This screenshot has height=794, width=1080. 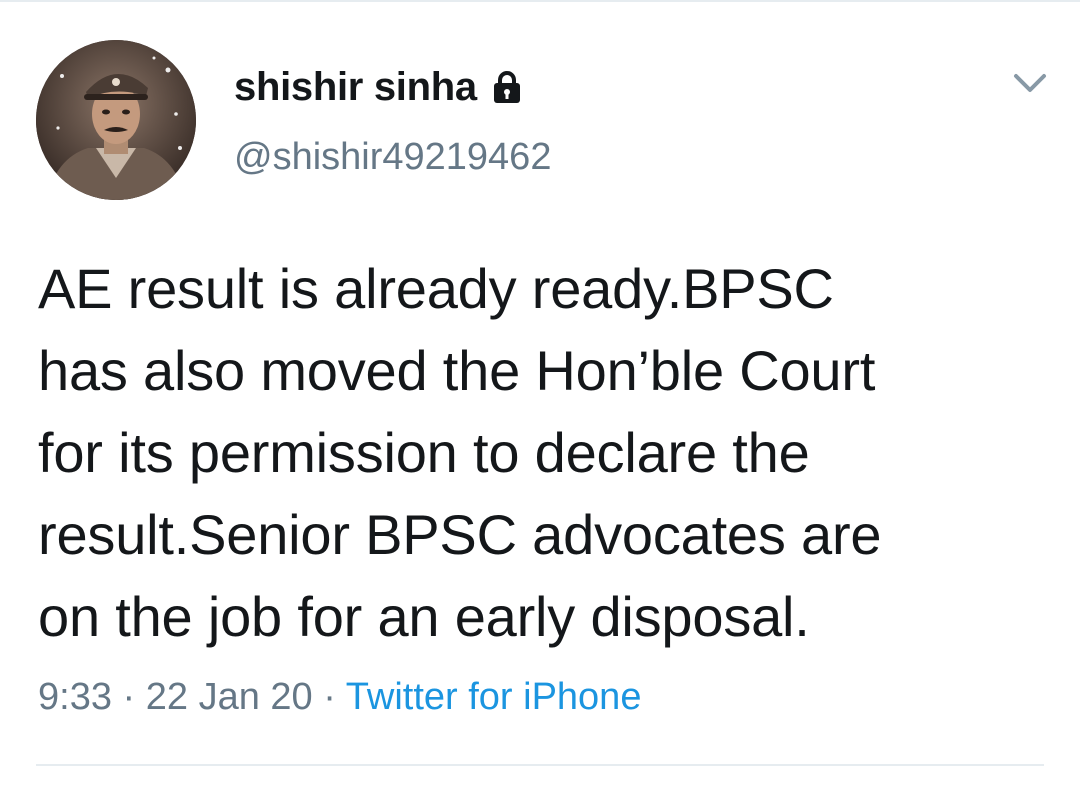 I want to click on tweet-text-line: has also moved the Hon’ble Court, so click(x=457, y=370).